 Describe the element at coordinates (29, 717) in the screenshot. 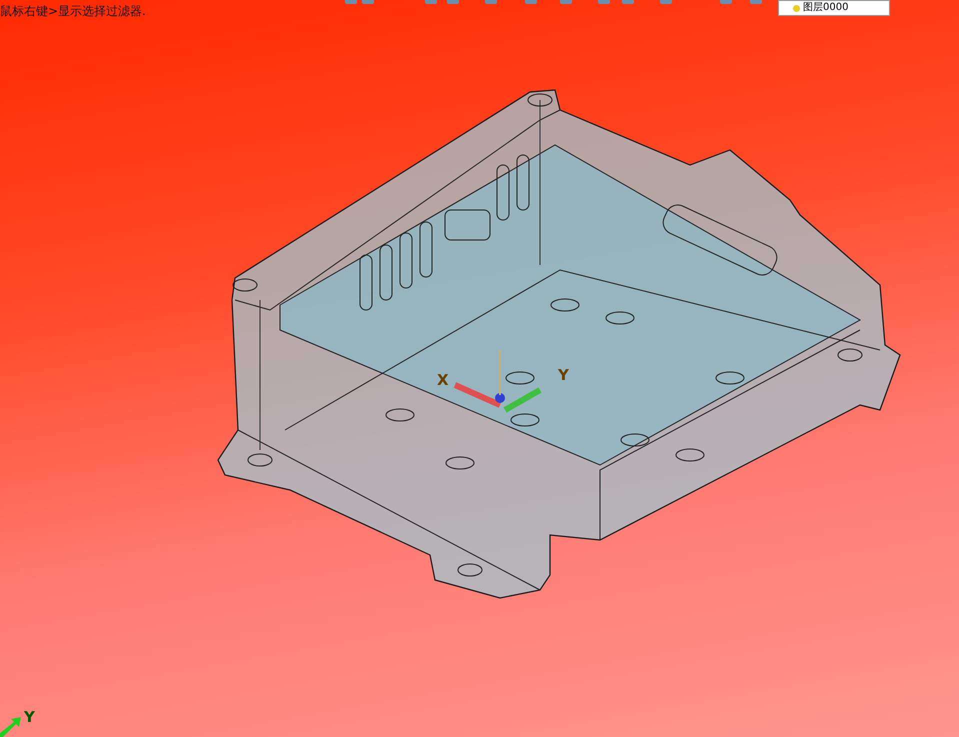

I see `corner-axis-label: Y` at that location.